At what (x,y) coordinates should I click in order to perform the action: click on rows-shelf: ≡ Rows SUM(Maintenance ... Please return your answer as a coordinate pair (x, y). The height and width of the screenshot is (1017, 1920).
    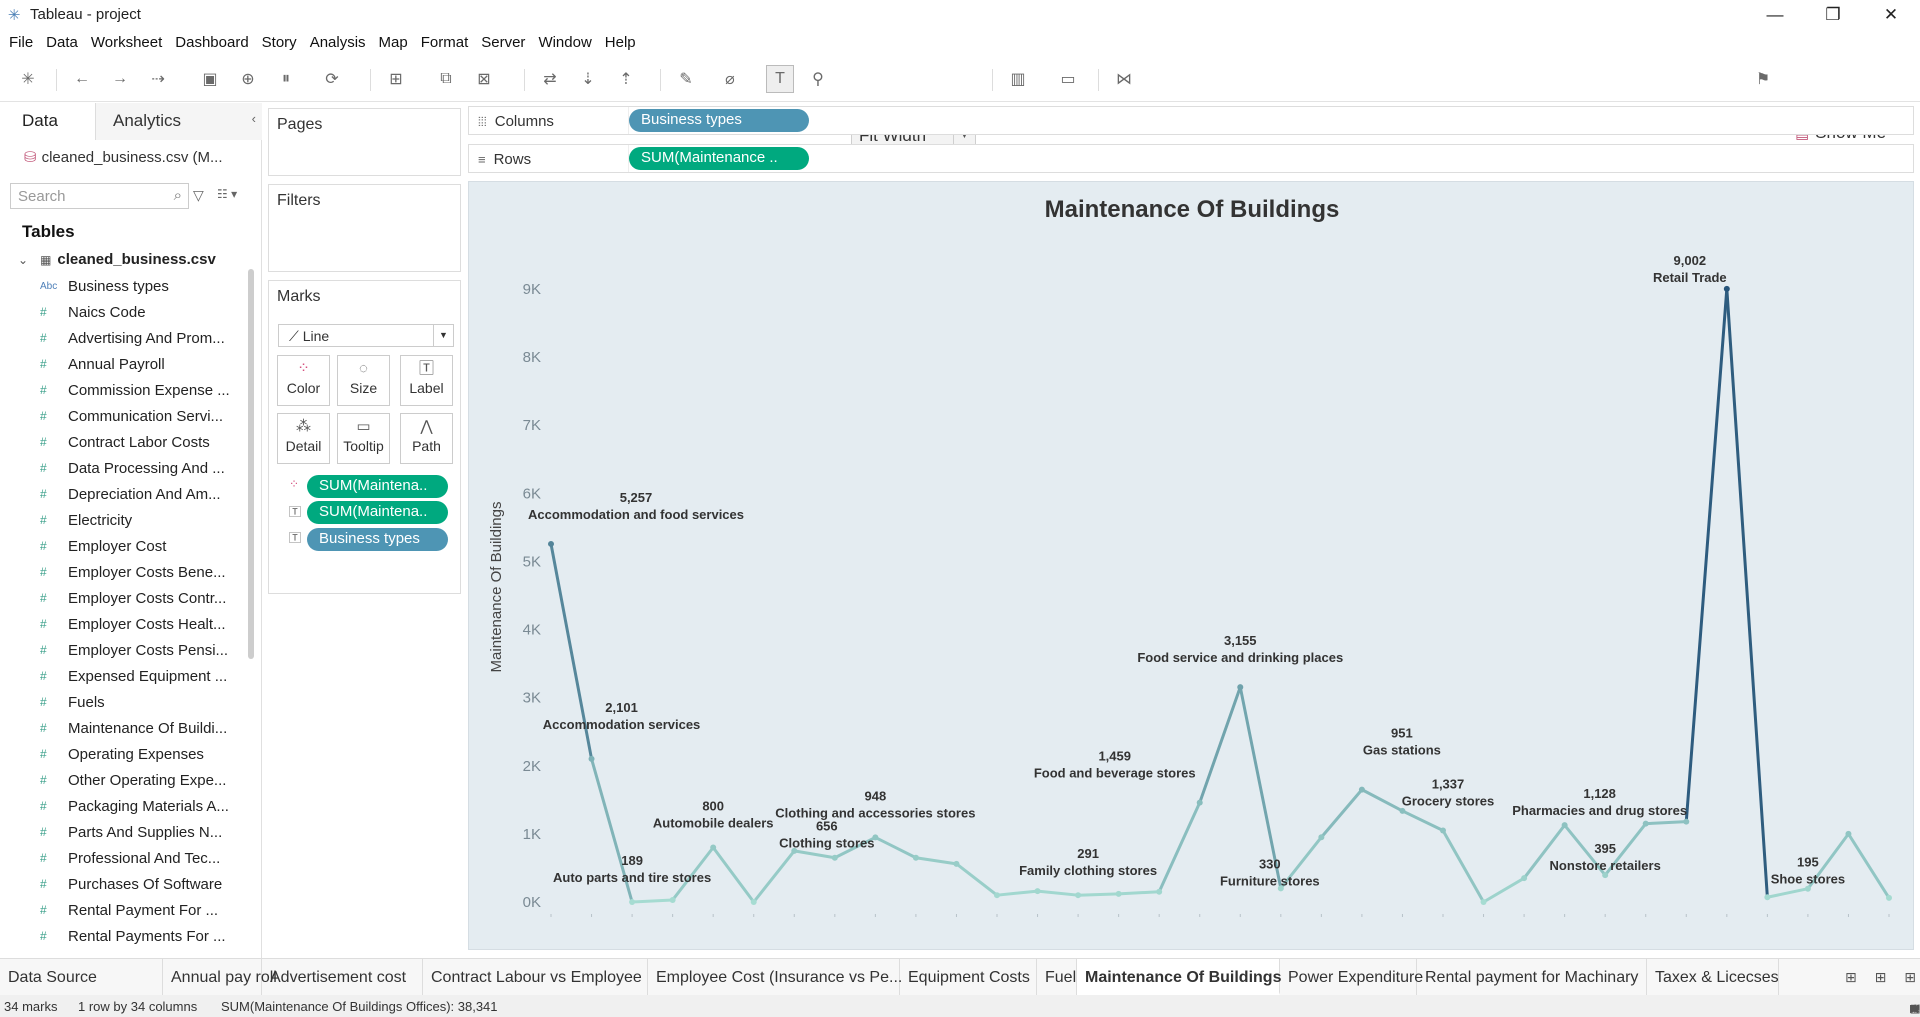
    Looking at the image, I should click on (1191, 158).